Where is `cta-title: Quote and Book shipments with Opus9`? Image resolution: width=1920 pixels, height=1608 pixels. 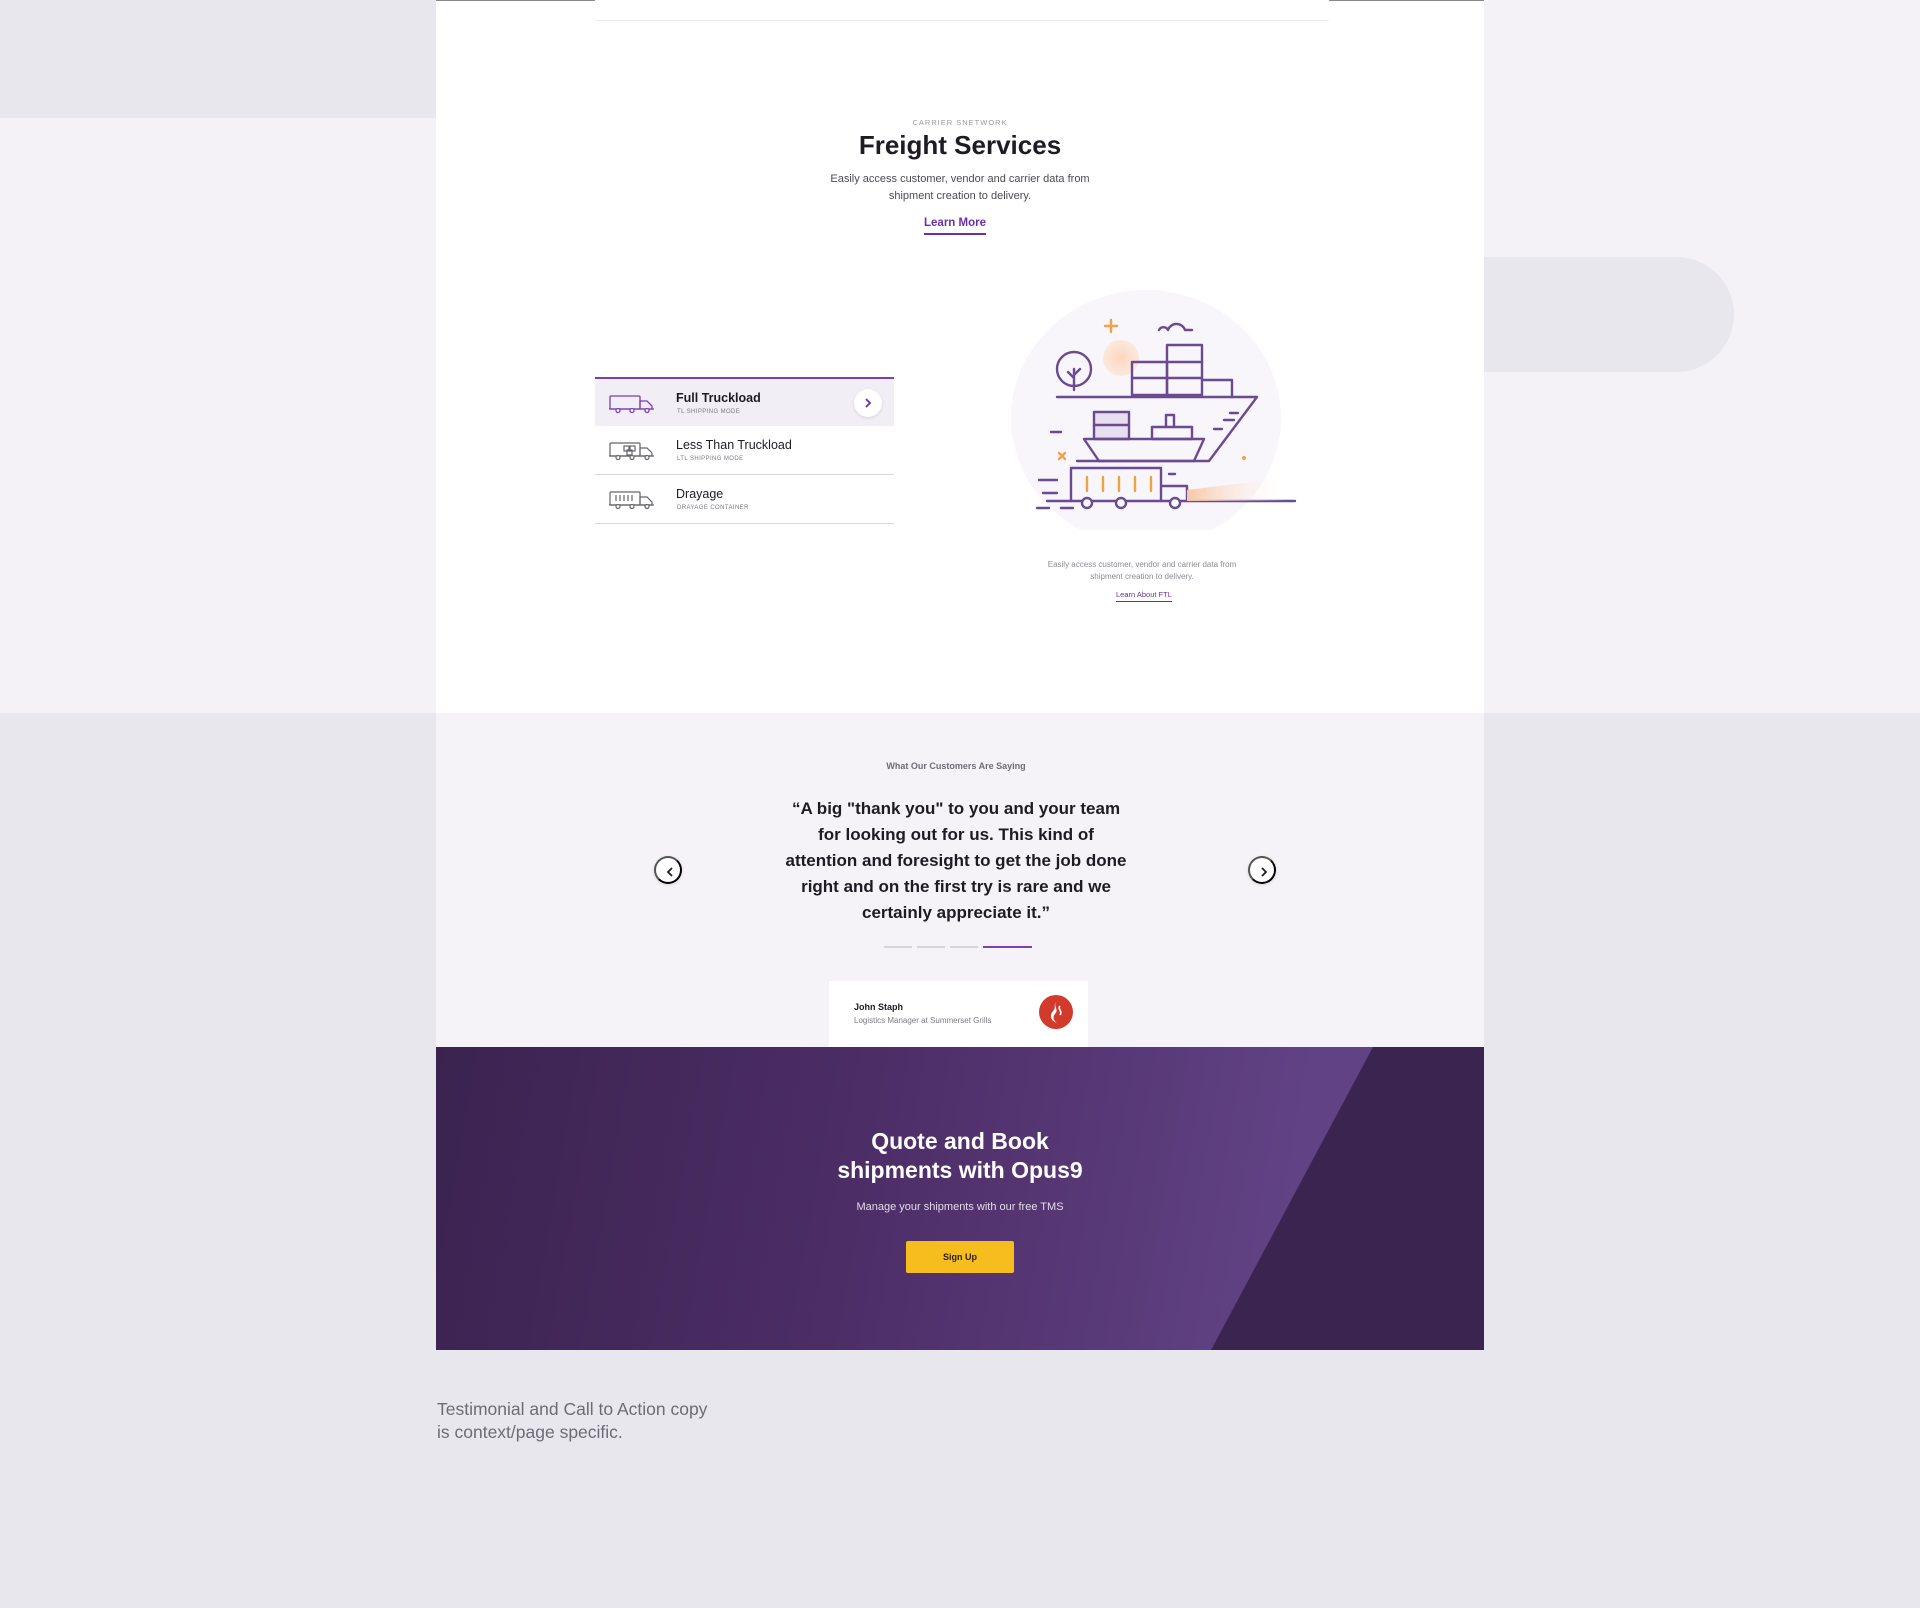
cta-title: Quote and Book shipments with Opus9 is located at coordinates (960, 1156).